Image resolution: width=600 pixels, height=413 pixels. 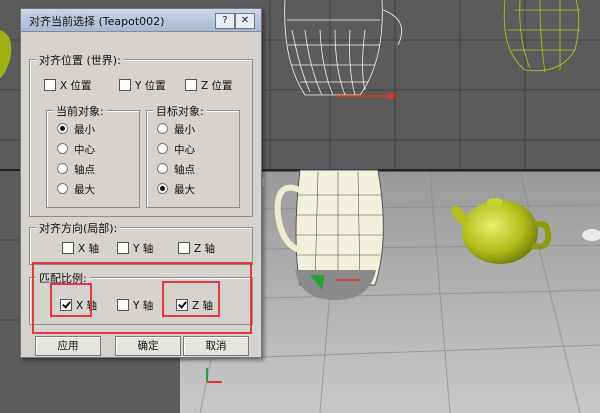 I want to click on current-center-label: 中心, so click(x=84, y=150).